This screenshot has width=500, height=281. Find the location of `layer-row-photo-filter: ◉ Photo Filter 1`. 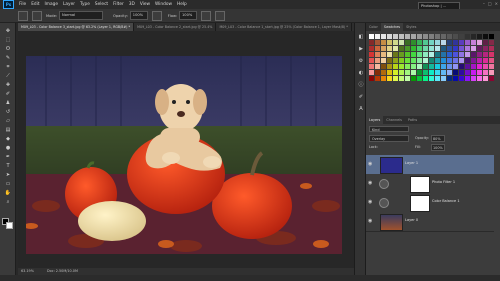

layer-row-photo-filter: ◉ Photo Filter 1 is located at coordinates (430, 184).